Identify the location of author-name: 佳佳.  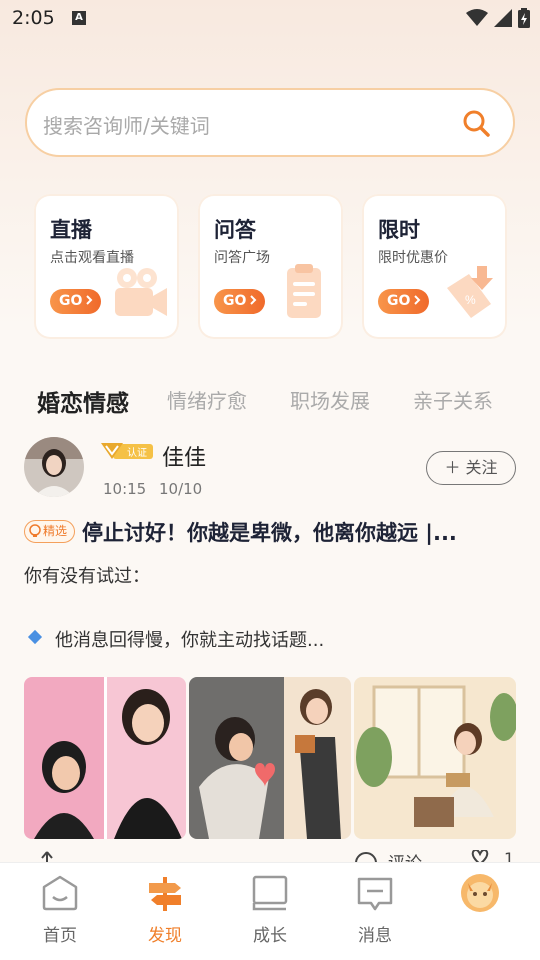
(184, 456).